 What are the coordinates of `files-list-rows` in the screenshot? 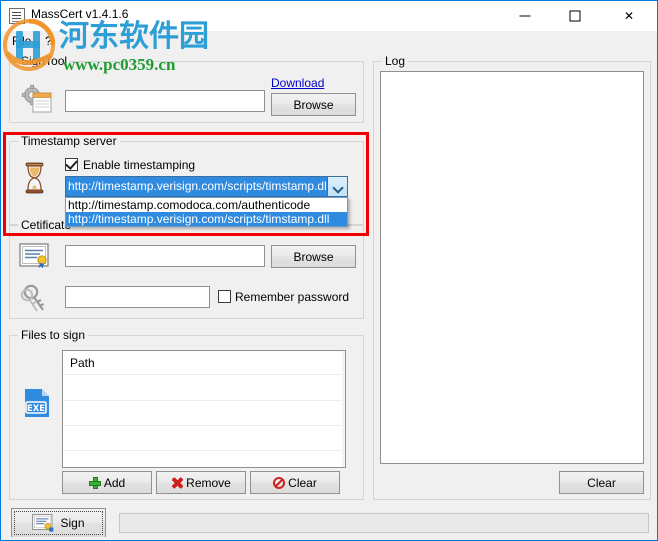 It's located at (204, 421).